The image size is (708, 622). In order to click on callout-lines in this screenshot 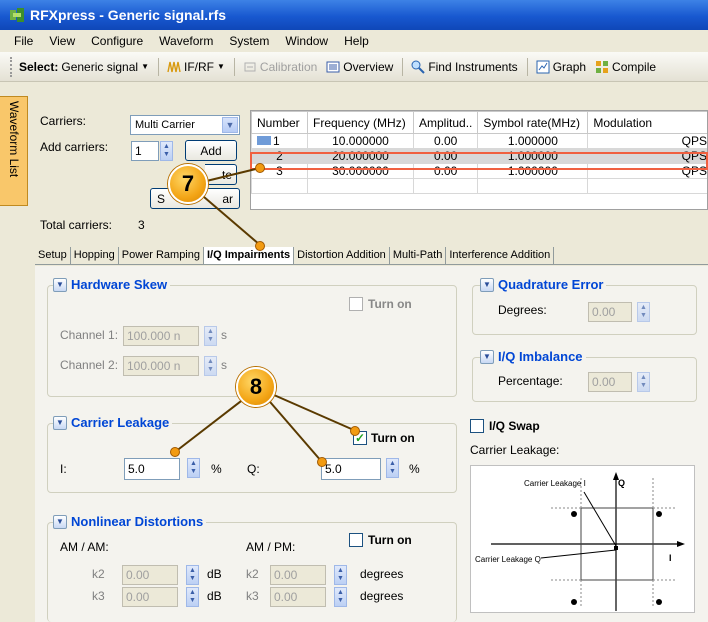, I will do `click(265, 315)`.